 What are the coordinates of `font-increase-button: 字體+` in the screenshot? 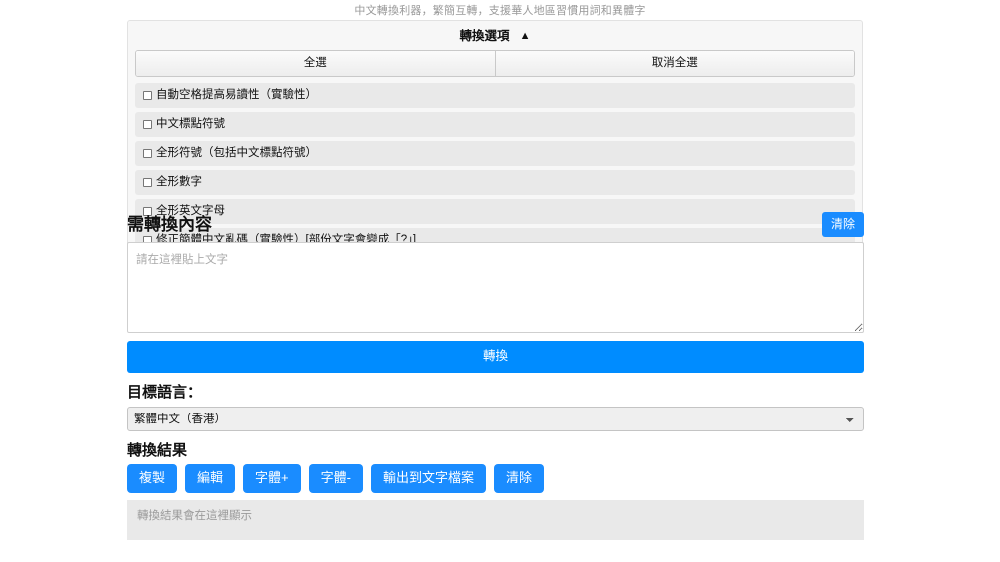 It's located at (272, 478).